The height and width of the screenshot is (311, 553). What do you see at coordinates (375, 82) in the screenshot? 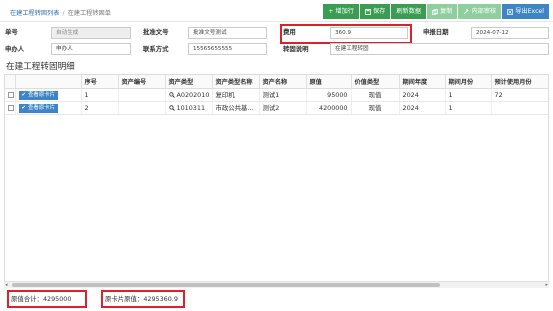
I see `column-header: 价值类型` at bounding box center [375, 82].